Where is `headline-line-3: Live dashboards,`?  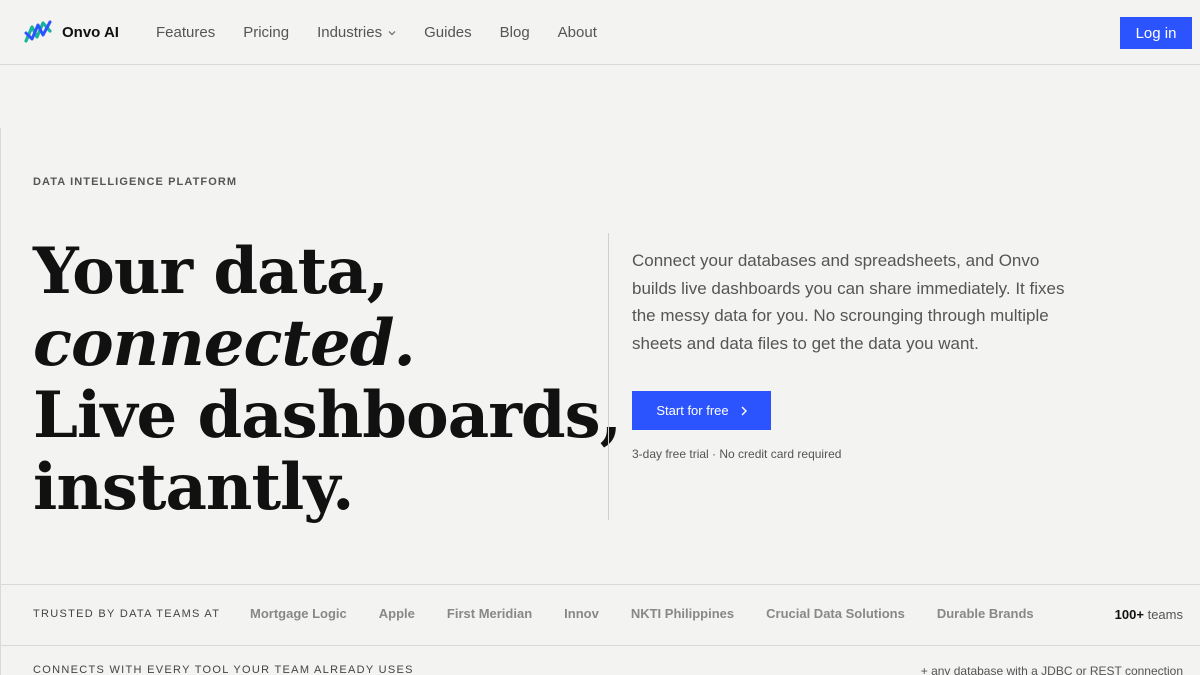
headline-line-3: Live dashboards, is located at coordinates (327, 415).